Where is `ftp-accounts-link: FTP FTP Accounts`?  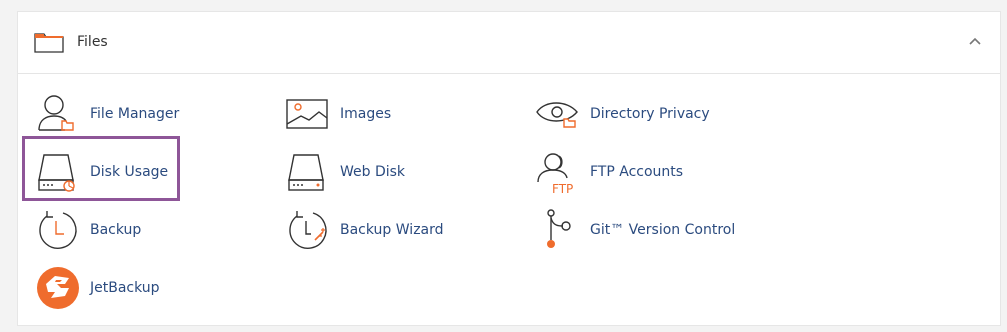 ftp-accounts-link: FTP FTP Accounts is located at coordinates (650, 172).